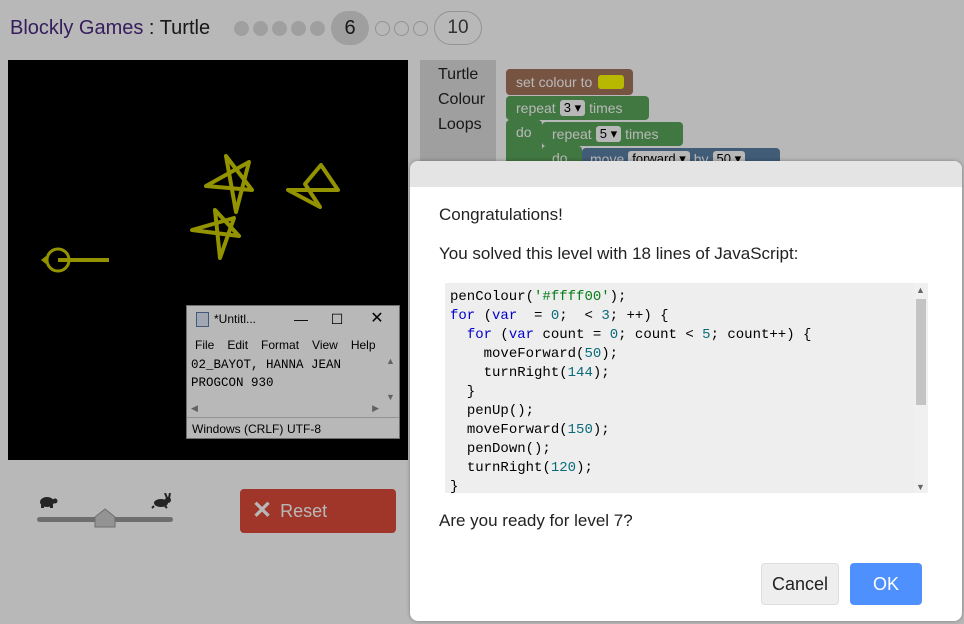 This screenshot has width=964, height=624. I want to click on dialog-titlebar, so click(686, 174).